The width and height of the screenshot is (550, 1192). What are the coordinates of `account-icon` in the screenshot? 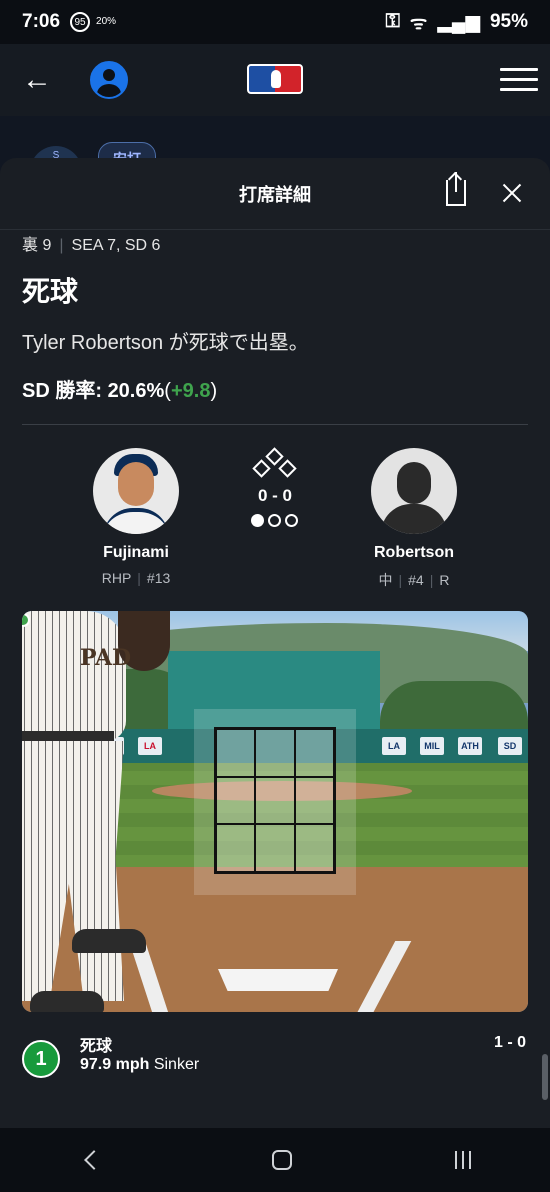 It's located at (109, 80).